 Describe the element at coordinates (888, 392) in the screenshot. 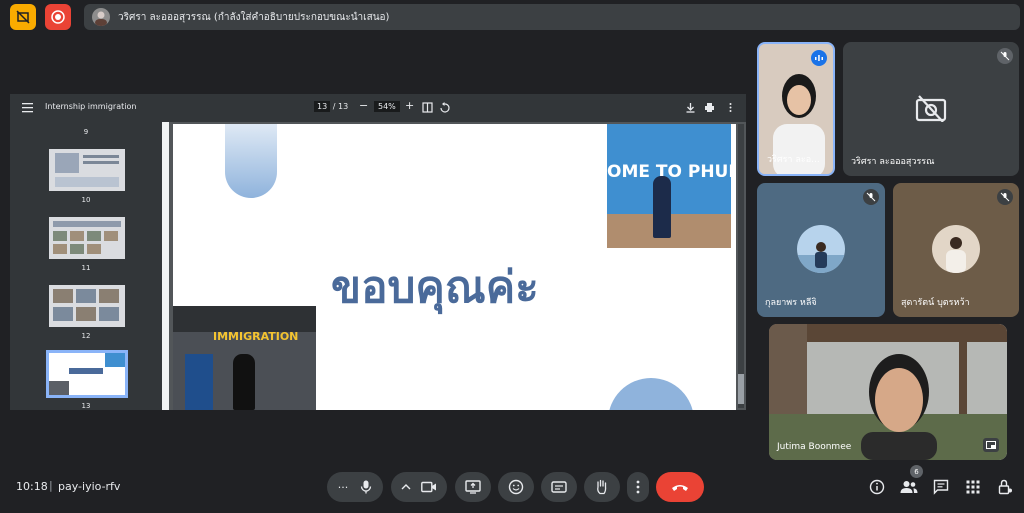

I see `participant-tile: Jutima Boonmee` at that location.